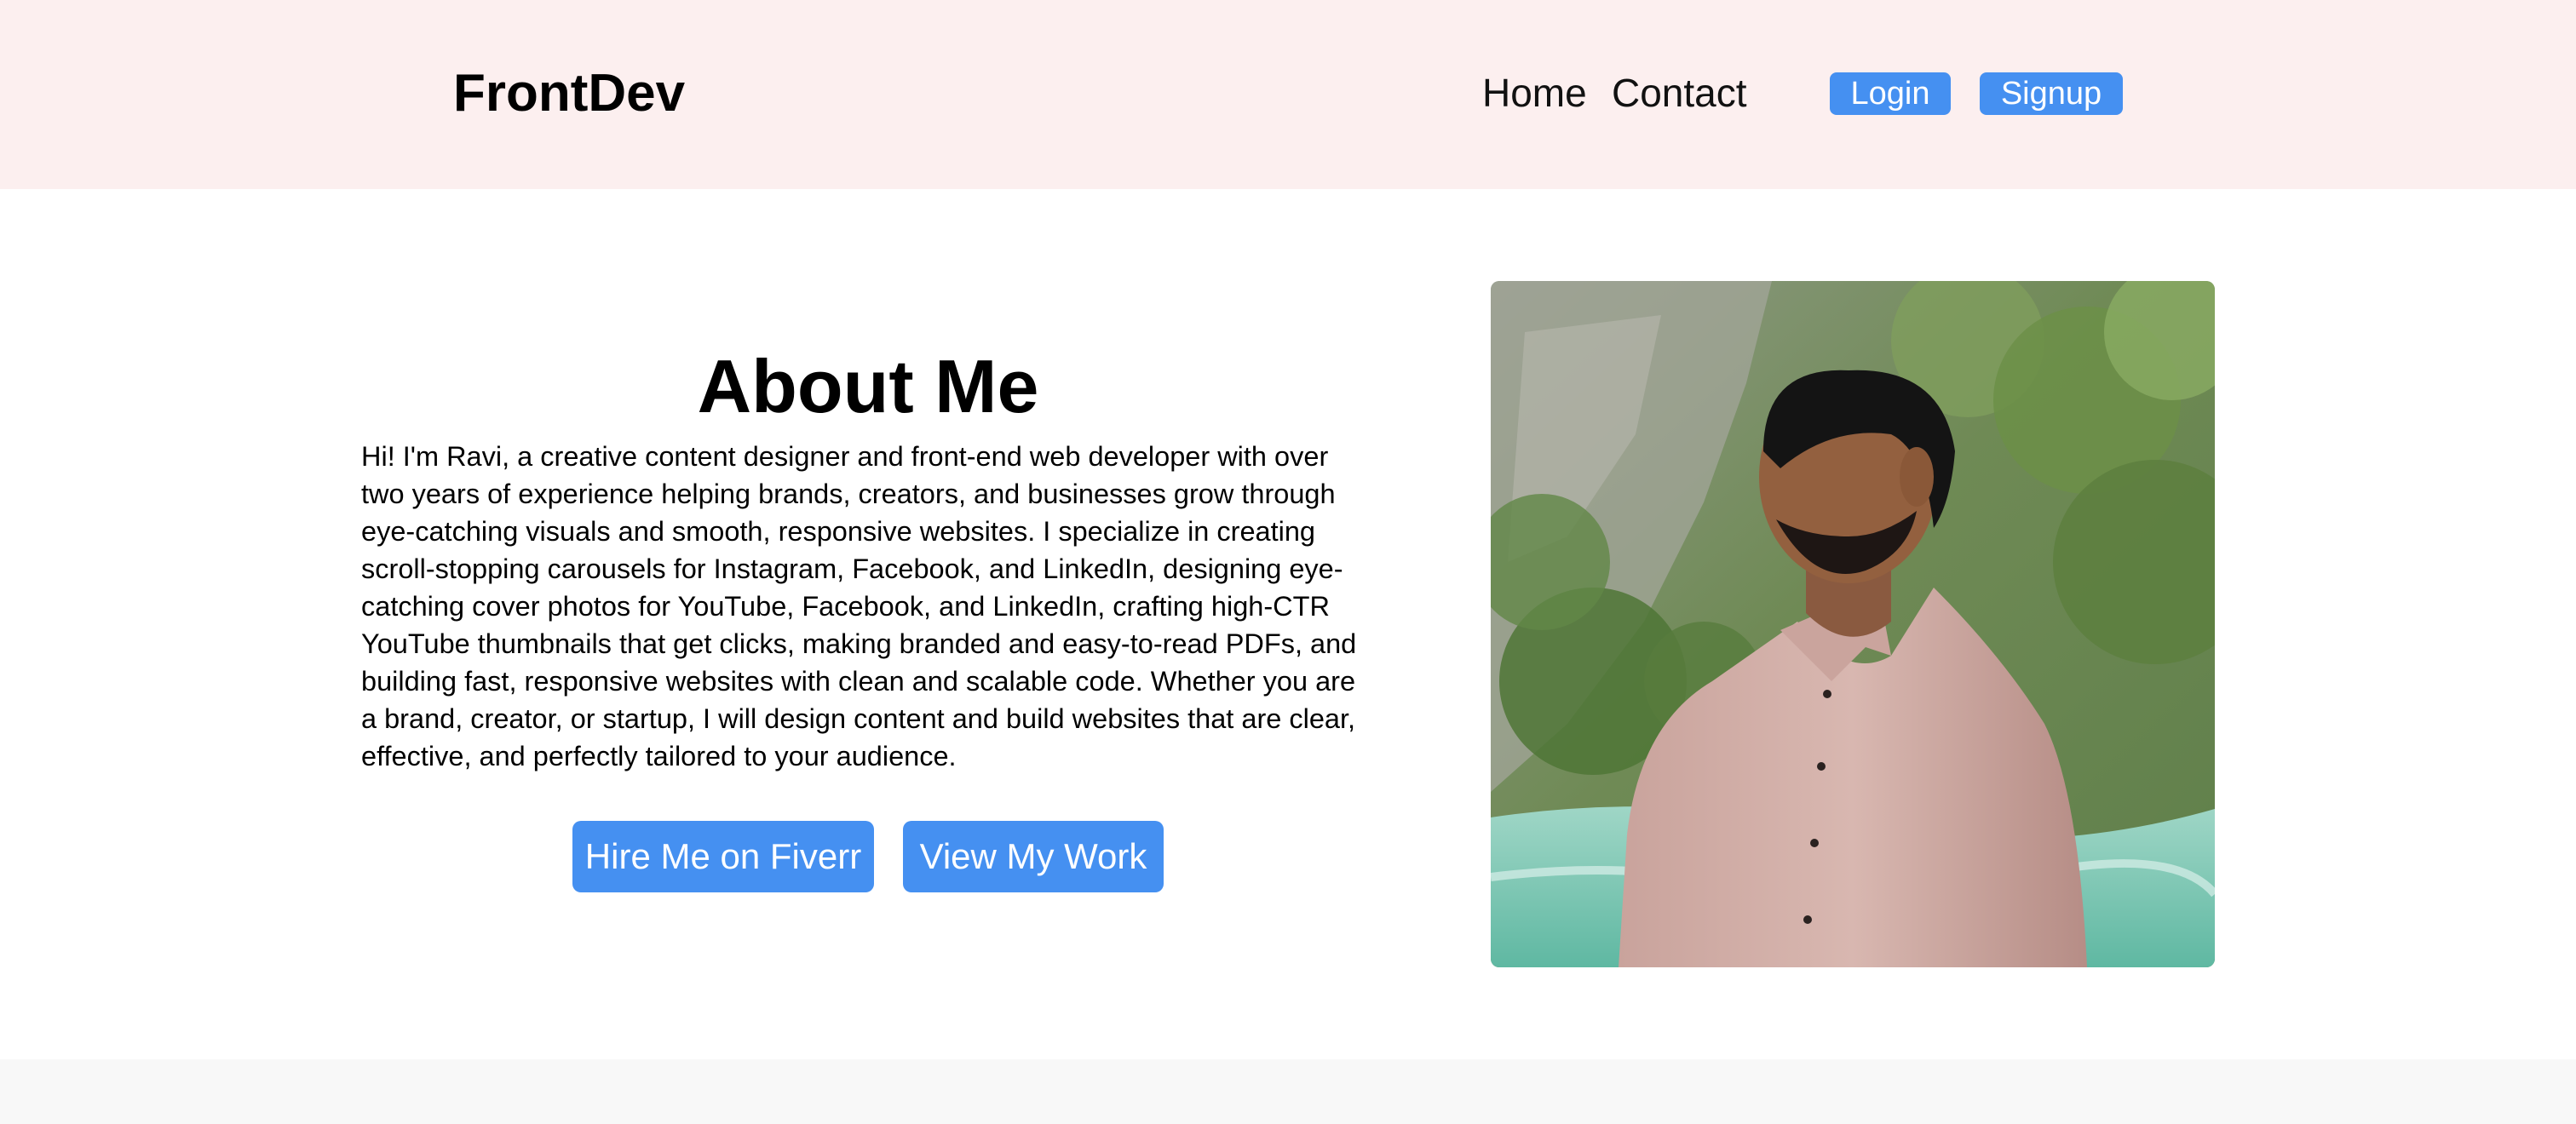 The width and height of the screenshot is (2576, 1124). Describe the element at coordinates (723, 856) in the screenshot. I see `hire-me-button: Hire Me on Fiverr` at that location.